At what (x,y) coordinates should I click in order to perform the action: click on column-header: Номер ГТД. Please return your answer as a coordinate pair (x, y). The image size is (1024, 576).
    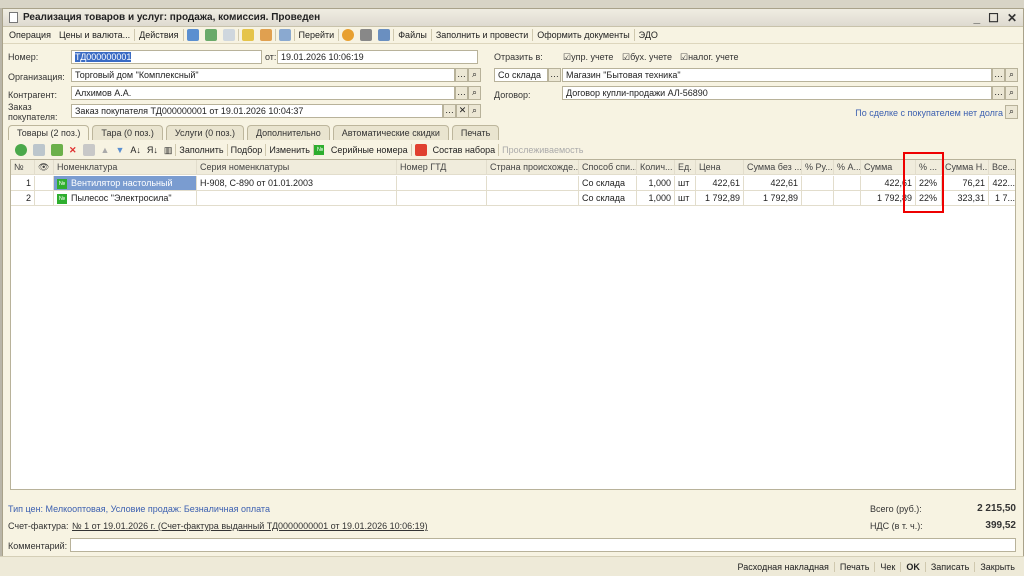
    Looking at the image, I should click on (442, 167).